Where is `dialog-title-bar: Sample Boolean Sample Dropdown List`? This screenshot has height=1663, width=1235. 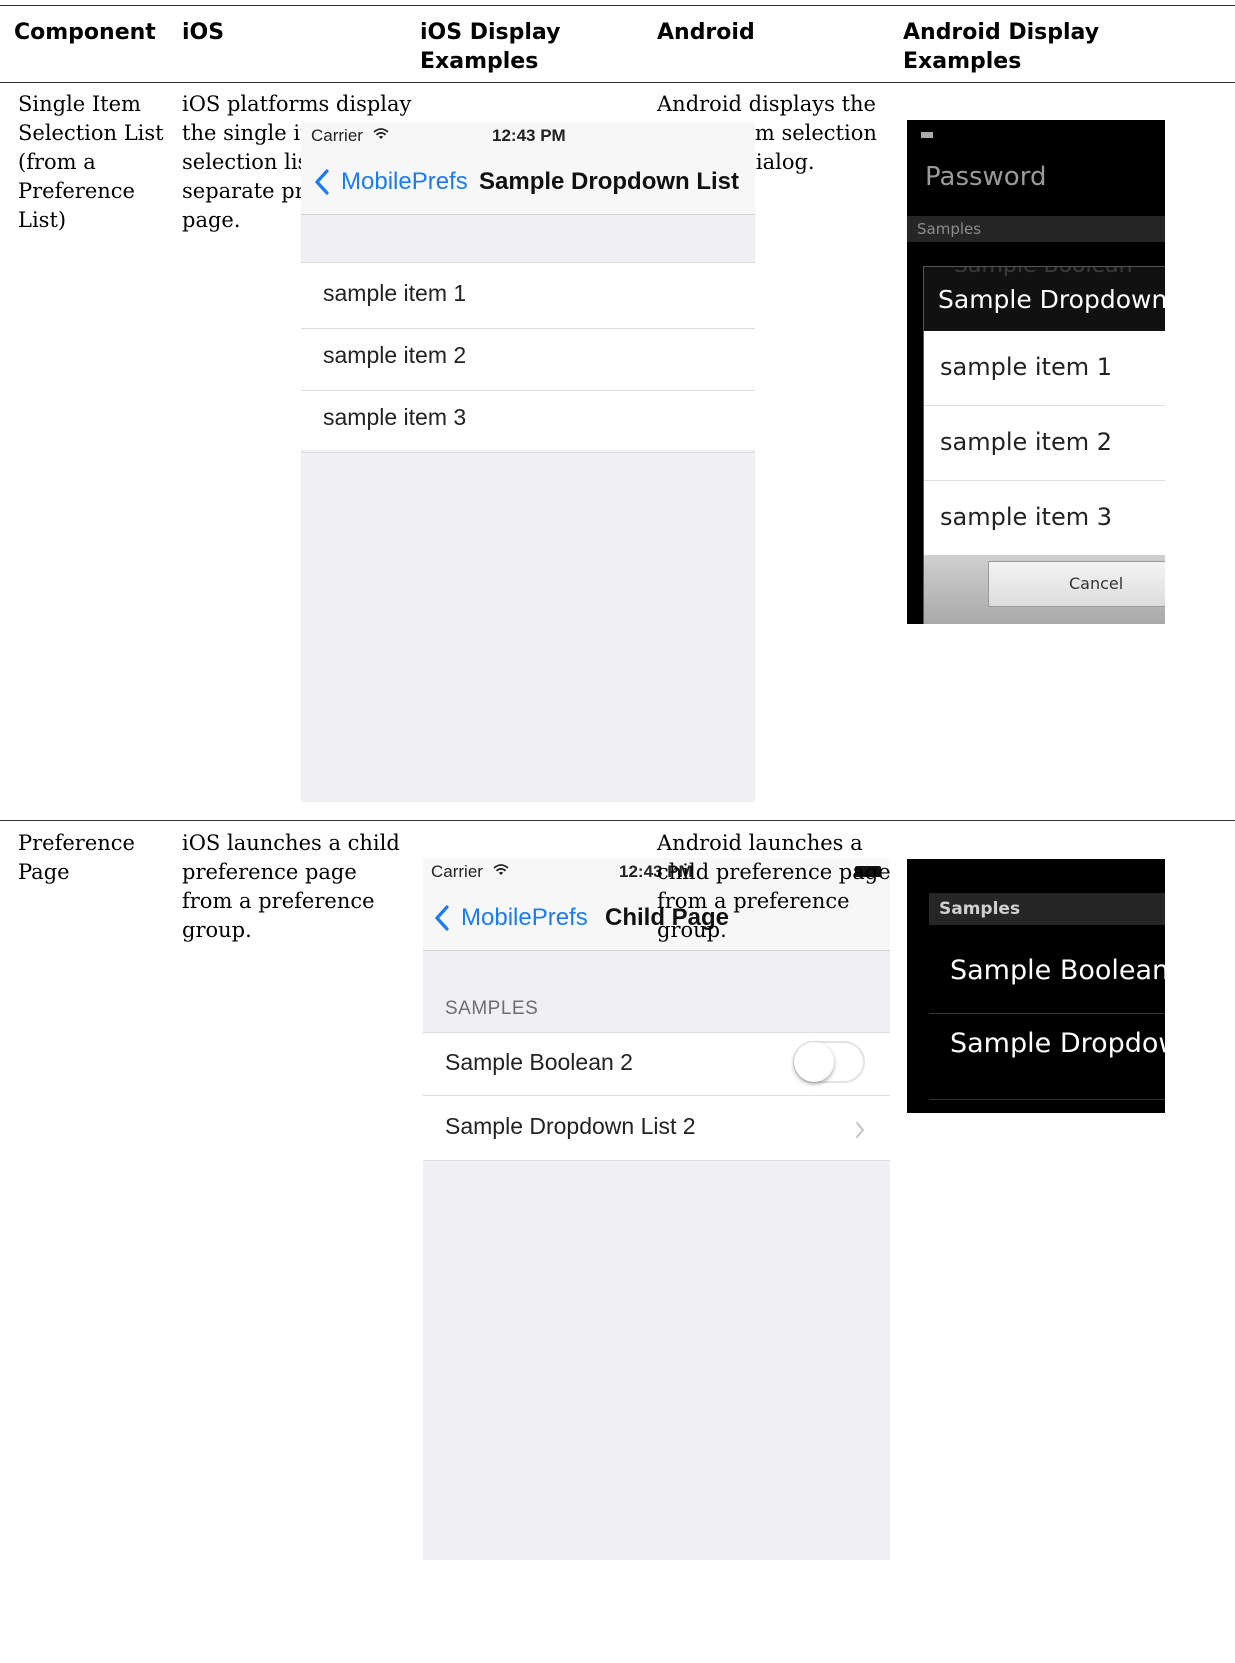
dialog-title-bar: Sample Boolean Sample Dropdown List is located at coordinates (1044, 299).